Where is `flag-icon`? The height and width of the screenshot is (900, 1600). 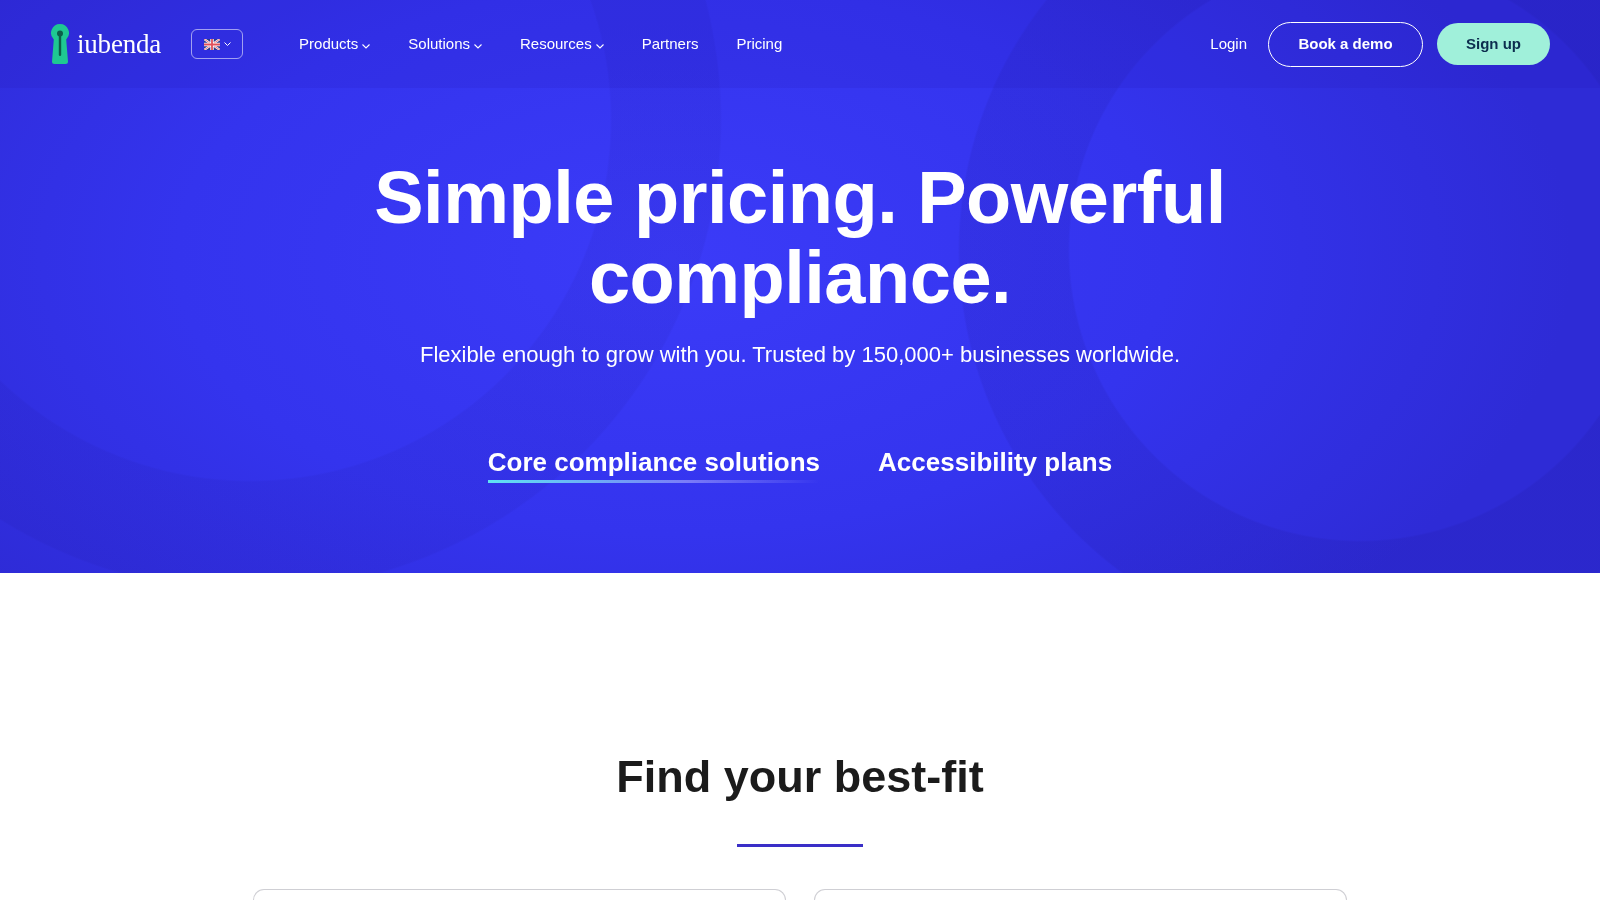
flag-icon is located at coordinates (211, 44).